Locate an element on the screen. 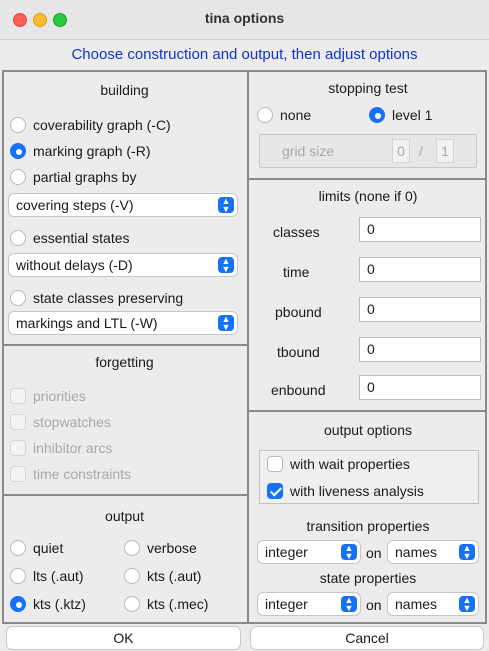 This screenshot has height=651, width=489. transition-on-label: on is located at coordinates (374, 553).